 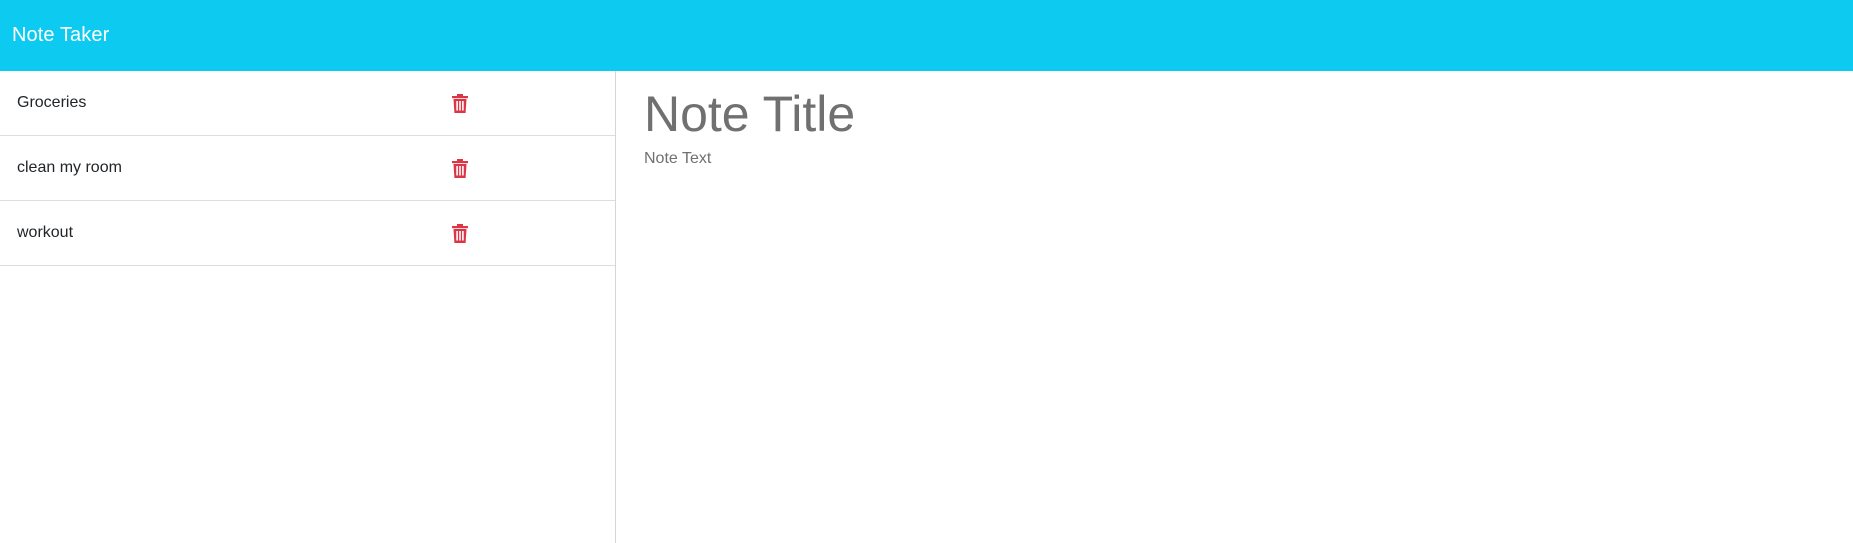 I want to click on list-item-workout: workout, so click(x=307, y=233).